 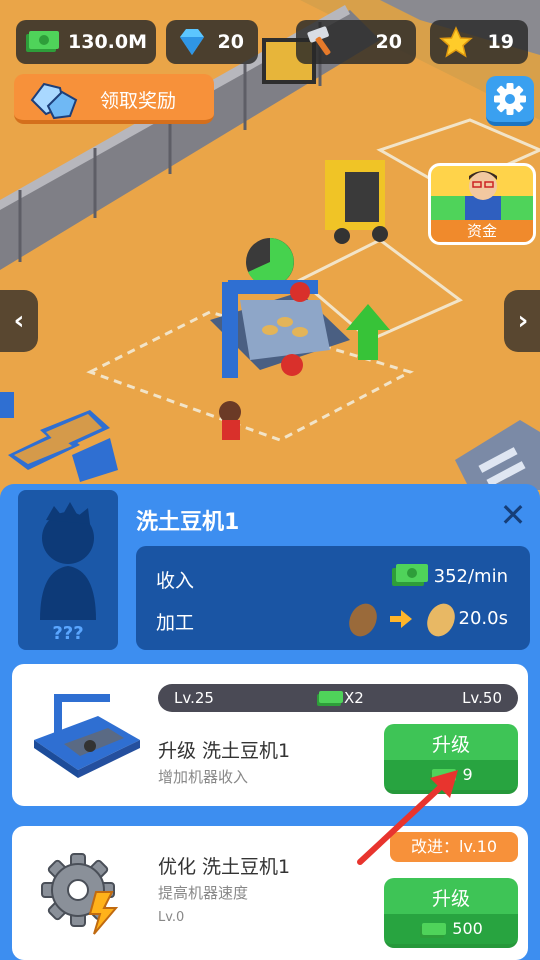 I want to click on income-value: 352/min, so click(x=470, y=576).